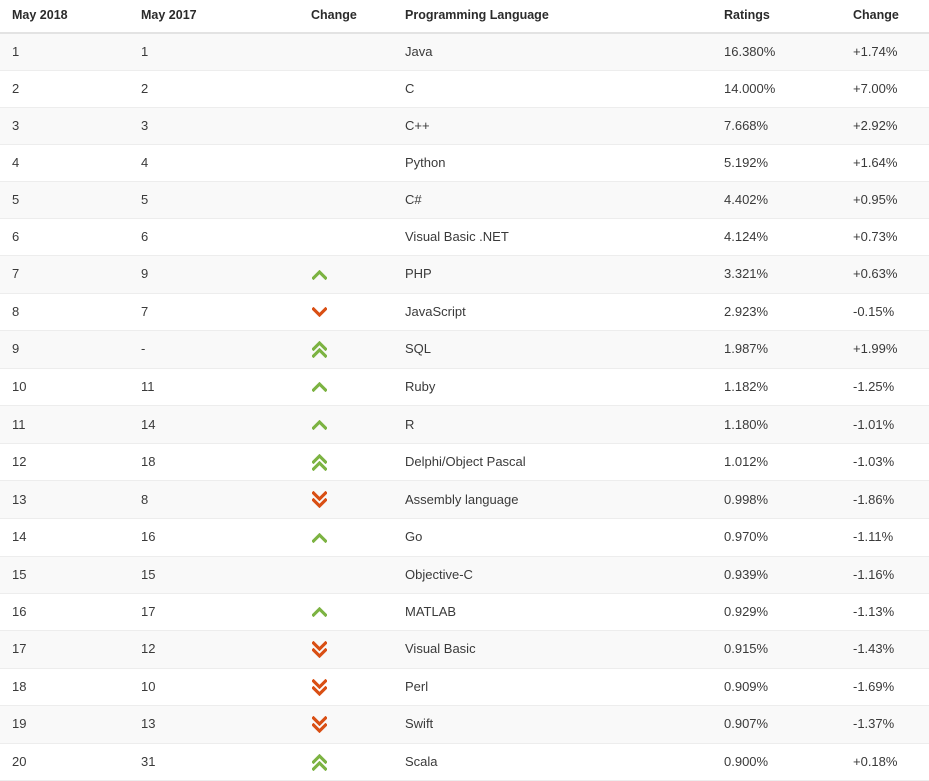 This screenshot has width=929, height=781. I want to click on cell-change-percent: +1.99%, so click(875, 349).